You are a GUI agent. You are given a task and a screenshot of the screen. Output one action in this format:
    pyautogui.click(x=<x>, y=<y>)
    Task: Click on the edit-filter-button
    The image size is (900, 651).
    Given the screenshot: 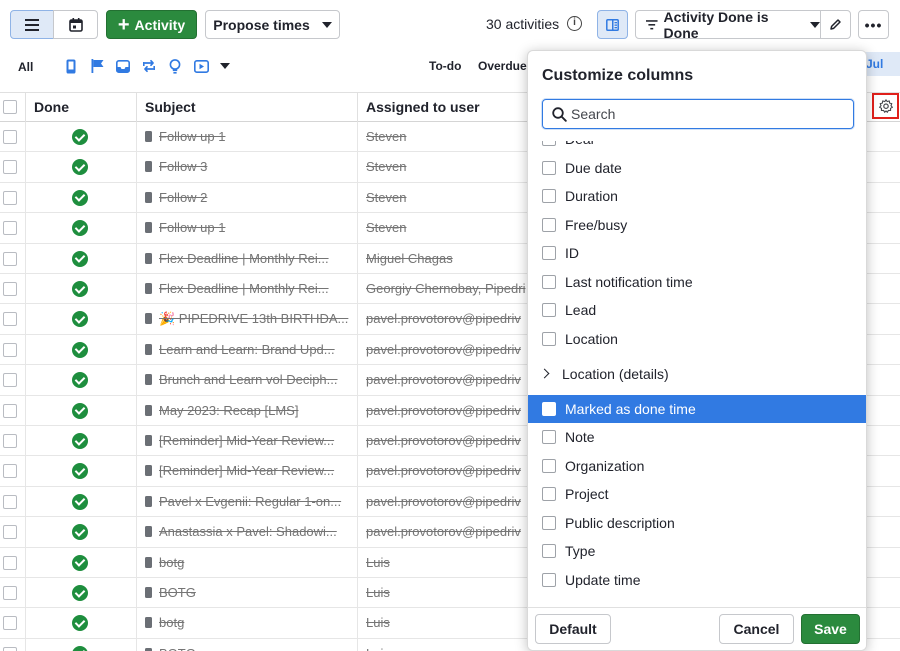 What is the action you would take?
    pyautogui.click(x=835, y=24)
    